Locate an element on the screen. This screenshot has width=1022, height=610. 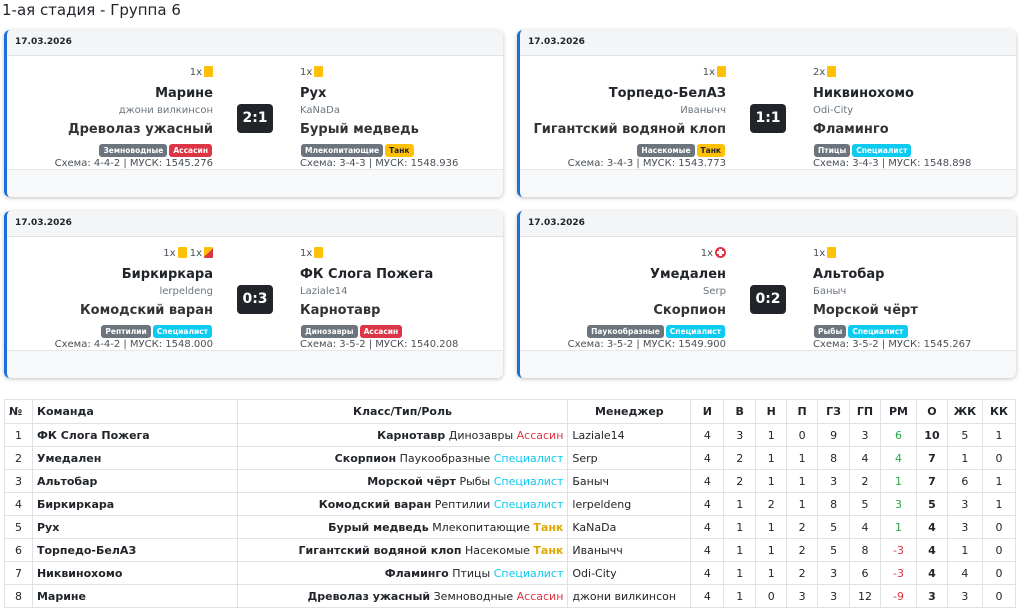
row-manager: Иванычч is located at coordinates (629, 550).